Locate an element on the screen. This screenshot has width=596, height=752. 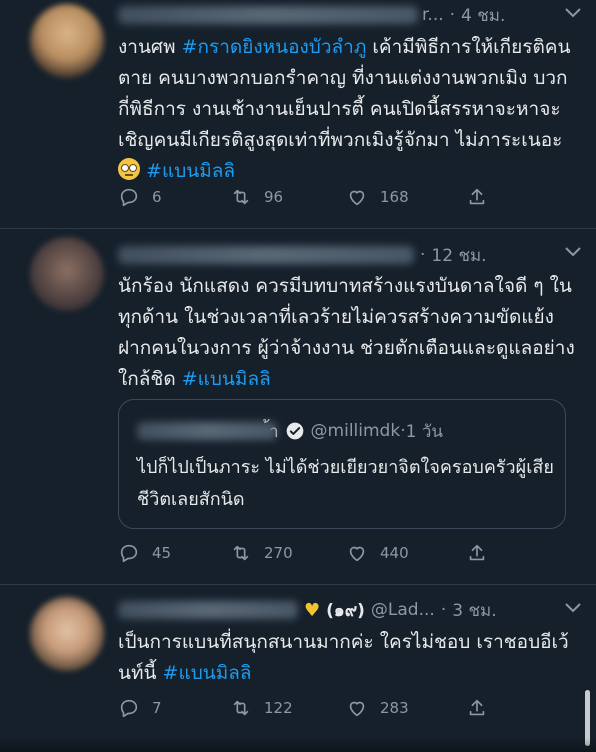
reply-button: 6 is located at coordinates (140, 197).